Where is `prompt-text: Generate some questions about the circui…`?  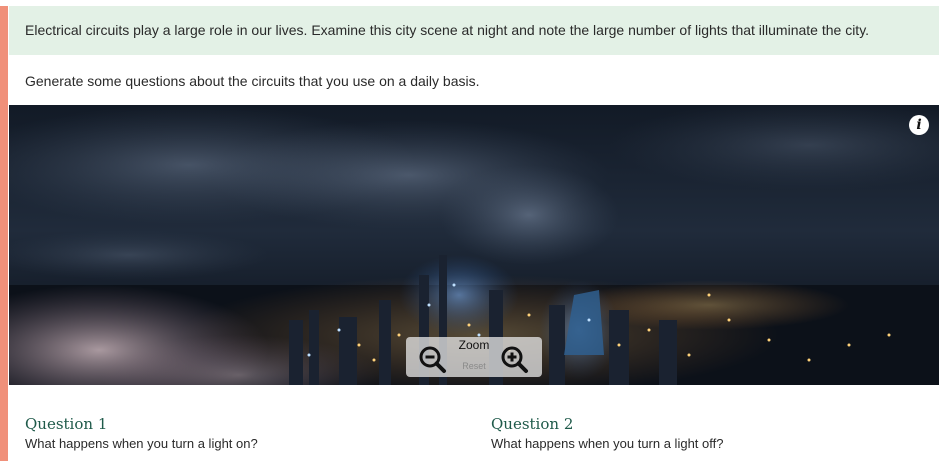
prompt-text: Generate some questions about the circui… is located at coordinates (252, 81).